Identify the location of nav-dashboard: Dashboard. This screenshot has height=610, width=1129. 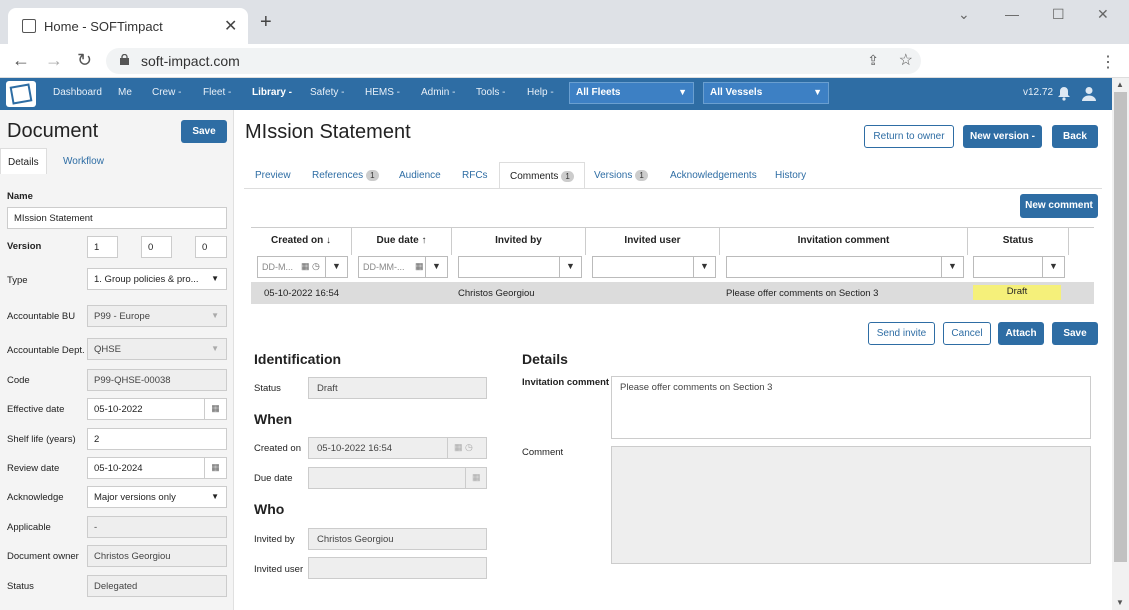
(77, 92).